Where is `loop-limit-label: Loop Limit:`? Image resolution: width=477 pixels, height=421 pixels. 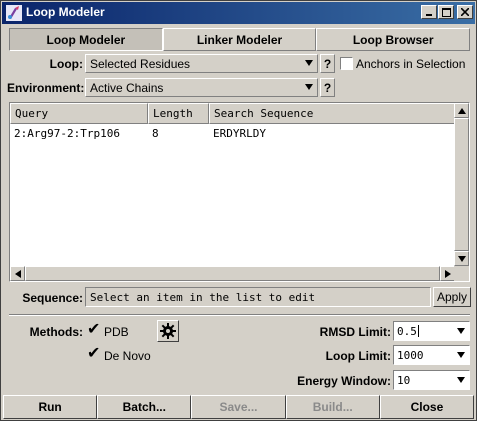
loop-limit-label: Loop Limit: is located at coordinates (358, 356).